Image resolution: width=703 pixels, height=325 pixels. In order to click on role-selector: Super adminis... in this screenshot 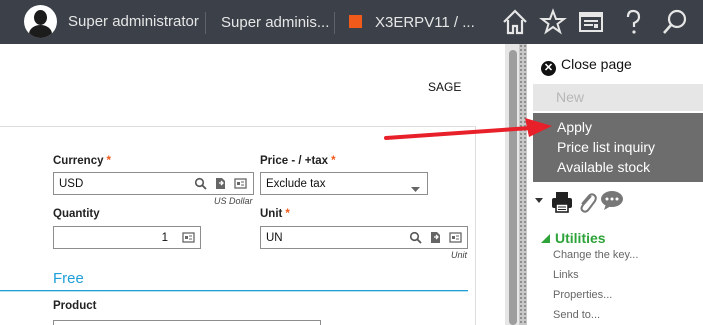, I will do `click(275, 22)`.